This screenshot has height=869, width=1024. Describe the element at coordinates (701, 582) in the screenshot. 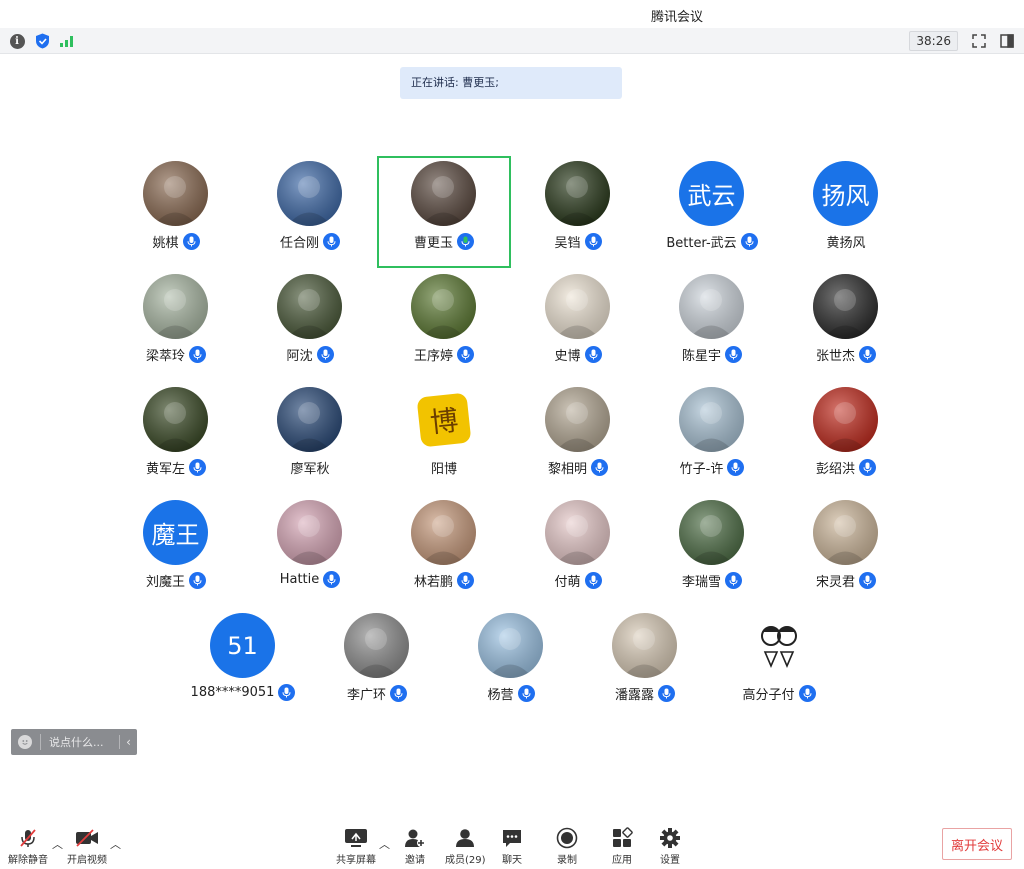

I see `participant-name: 李瑞雪` at that location.